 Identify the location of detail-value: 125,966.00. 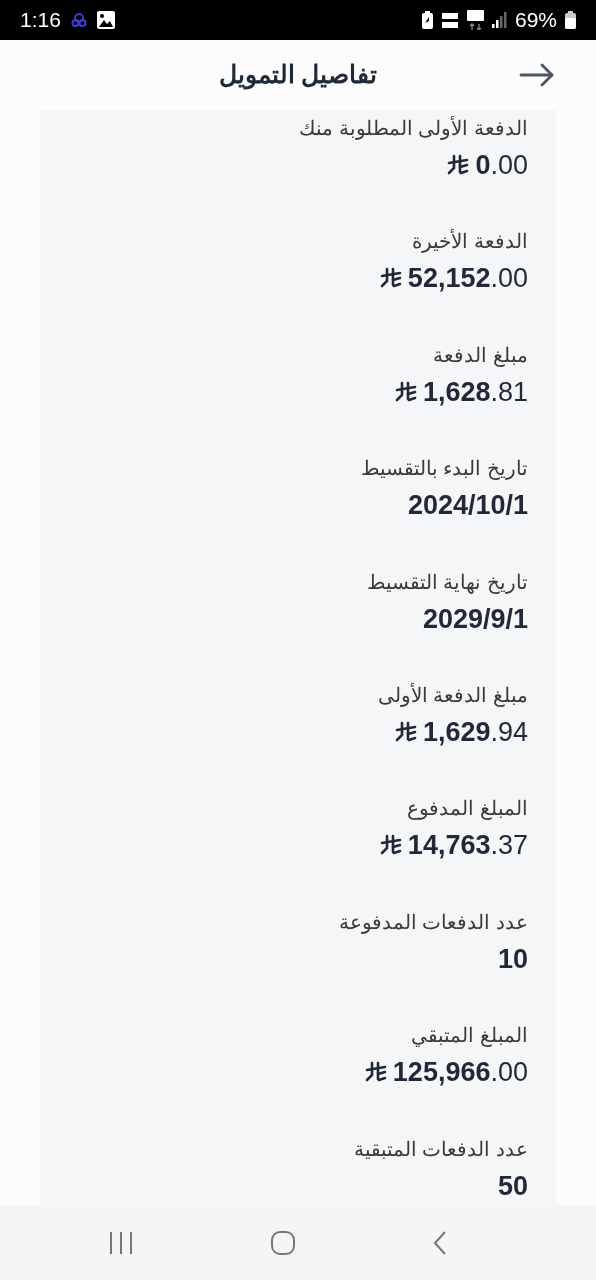
(460, 1073).